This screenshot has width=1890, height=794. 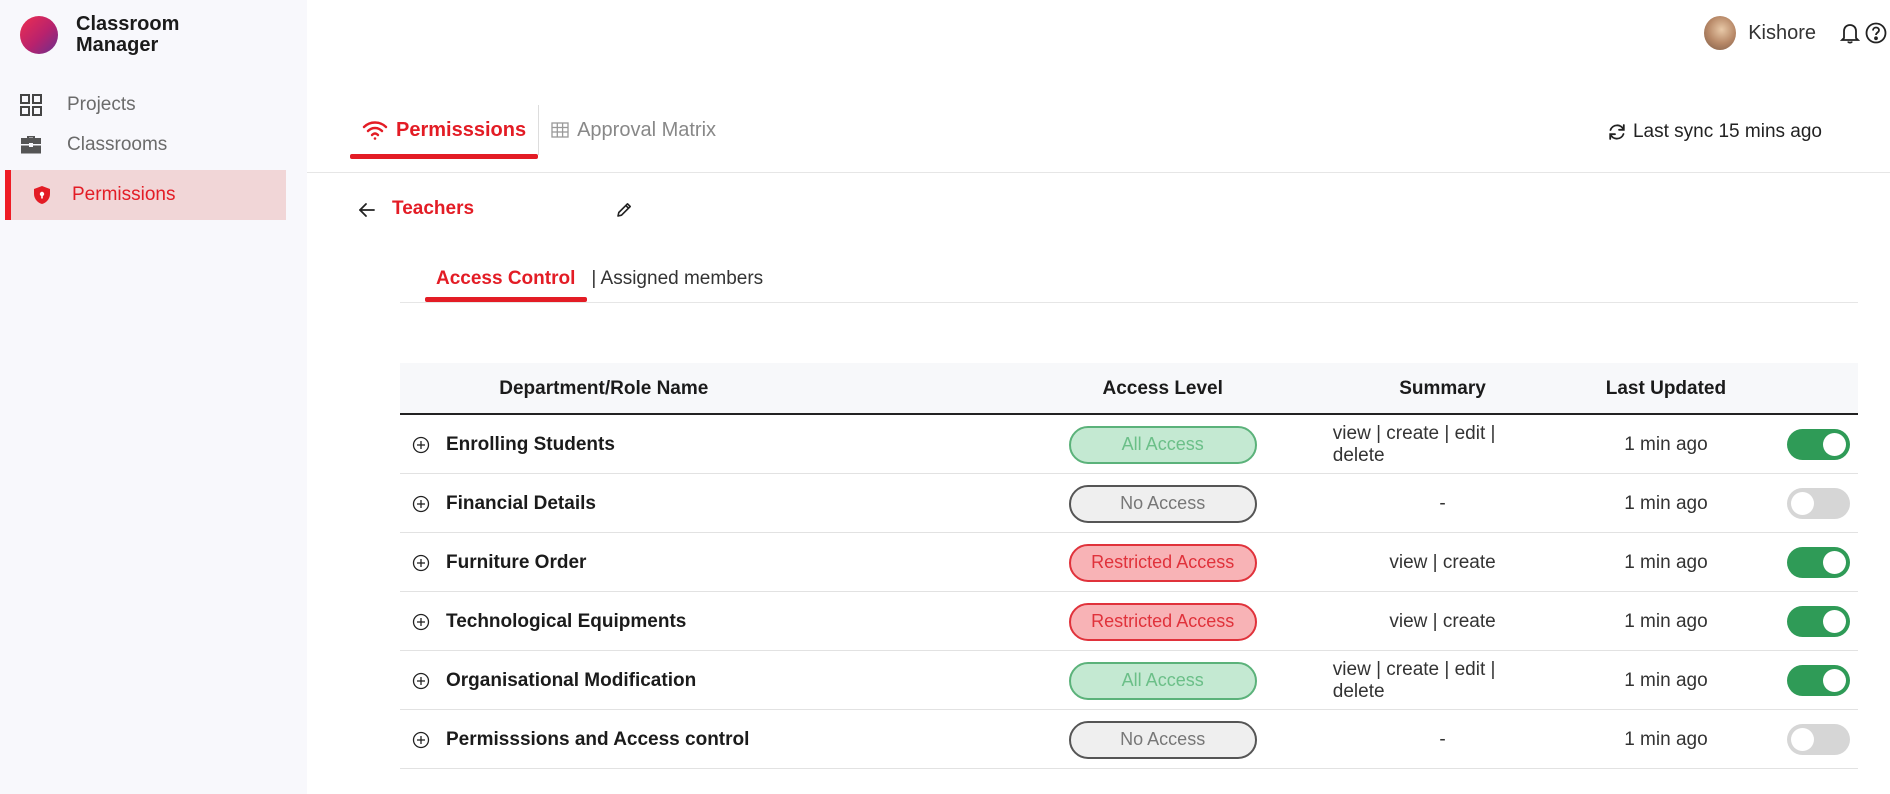 I want to click on role-cell: Enrolling Students, so click(x=660, y=444).